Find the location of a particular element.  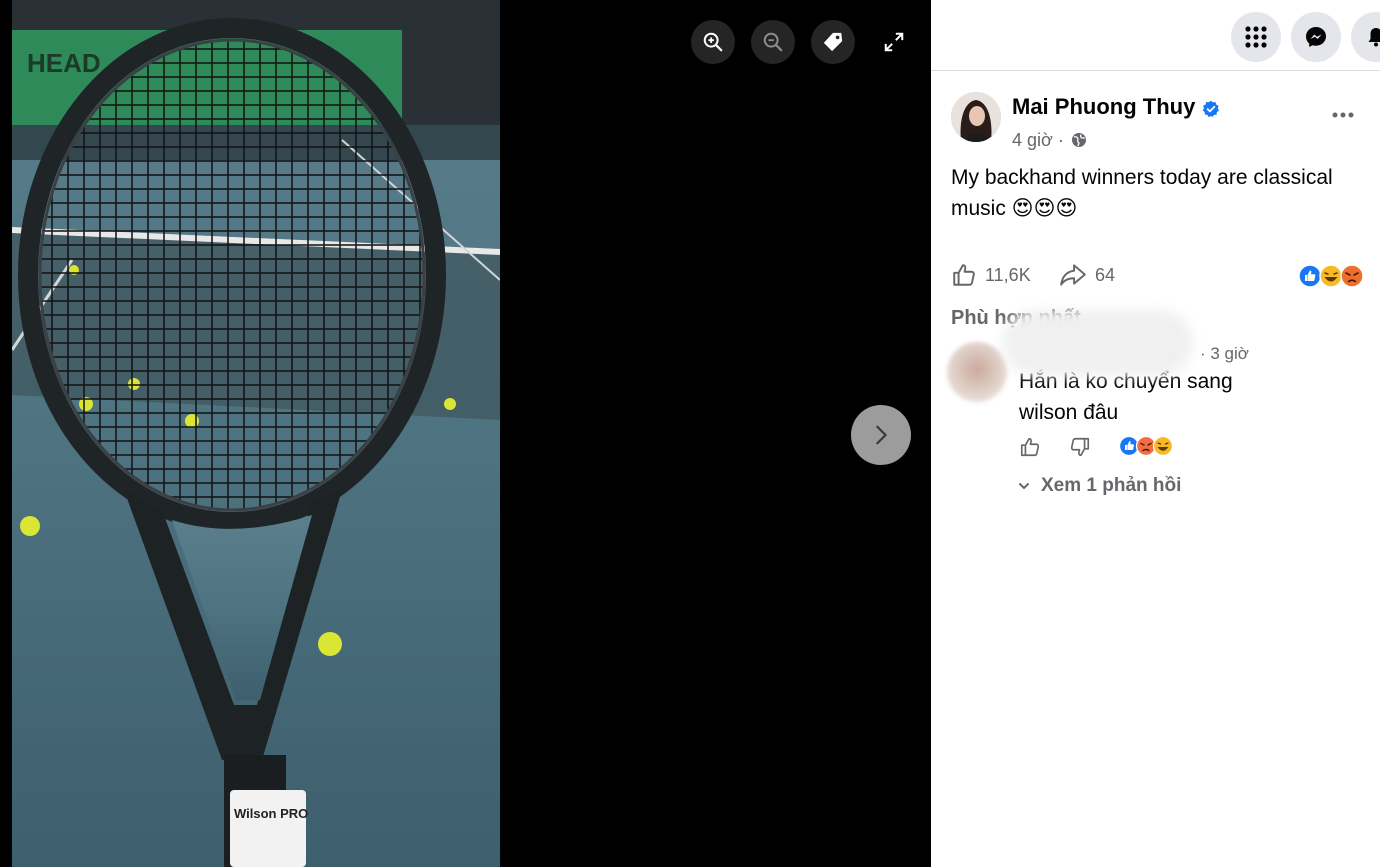

like-reaction-icon is located at coordinates (1310, 276).